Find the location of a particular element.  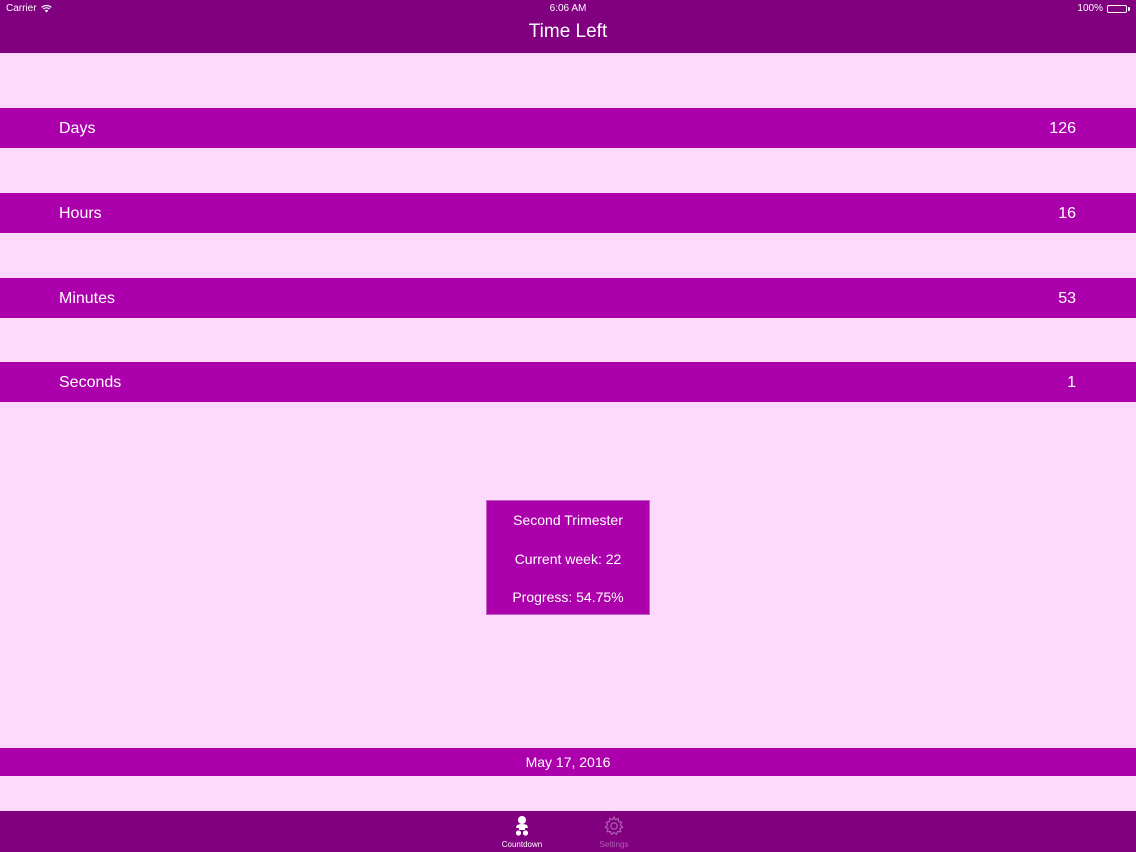

row-label: Seconds is located at coordinates (90, 382).